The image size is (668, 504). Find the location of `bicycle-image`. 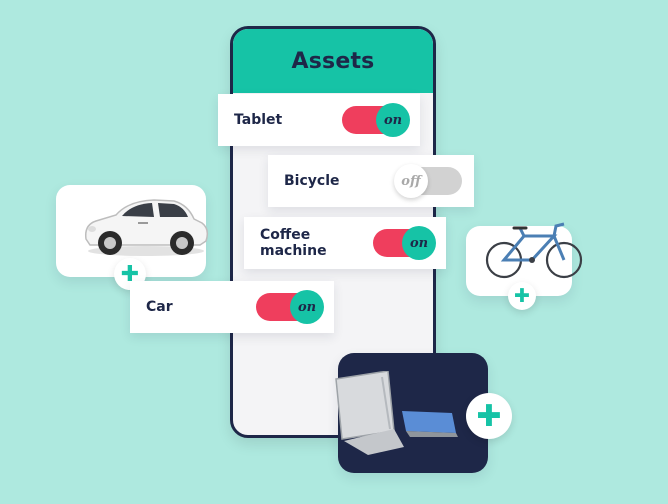

bicycle-image is located at coordinates (534, 250).